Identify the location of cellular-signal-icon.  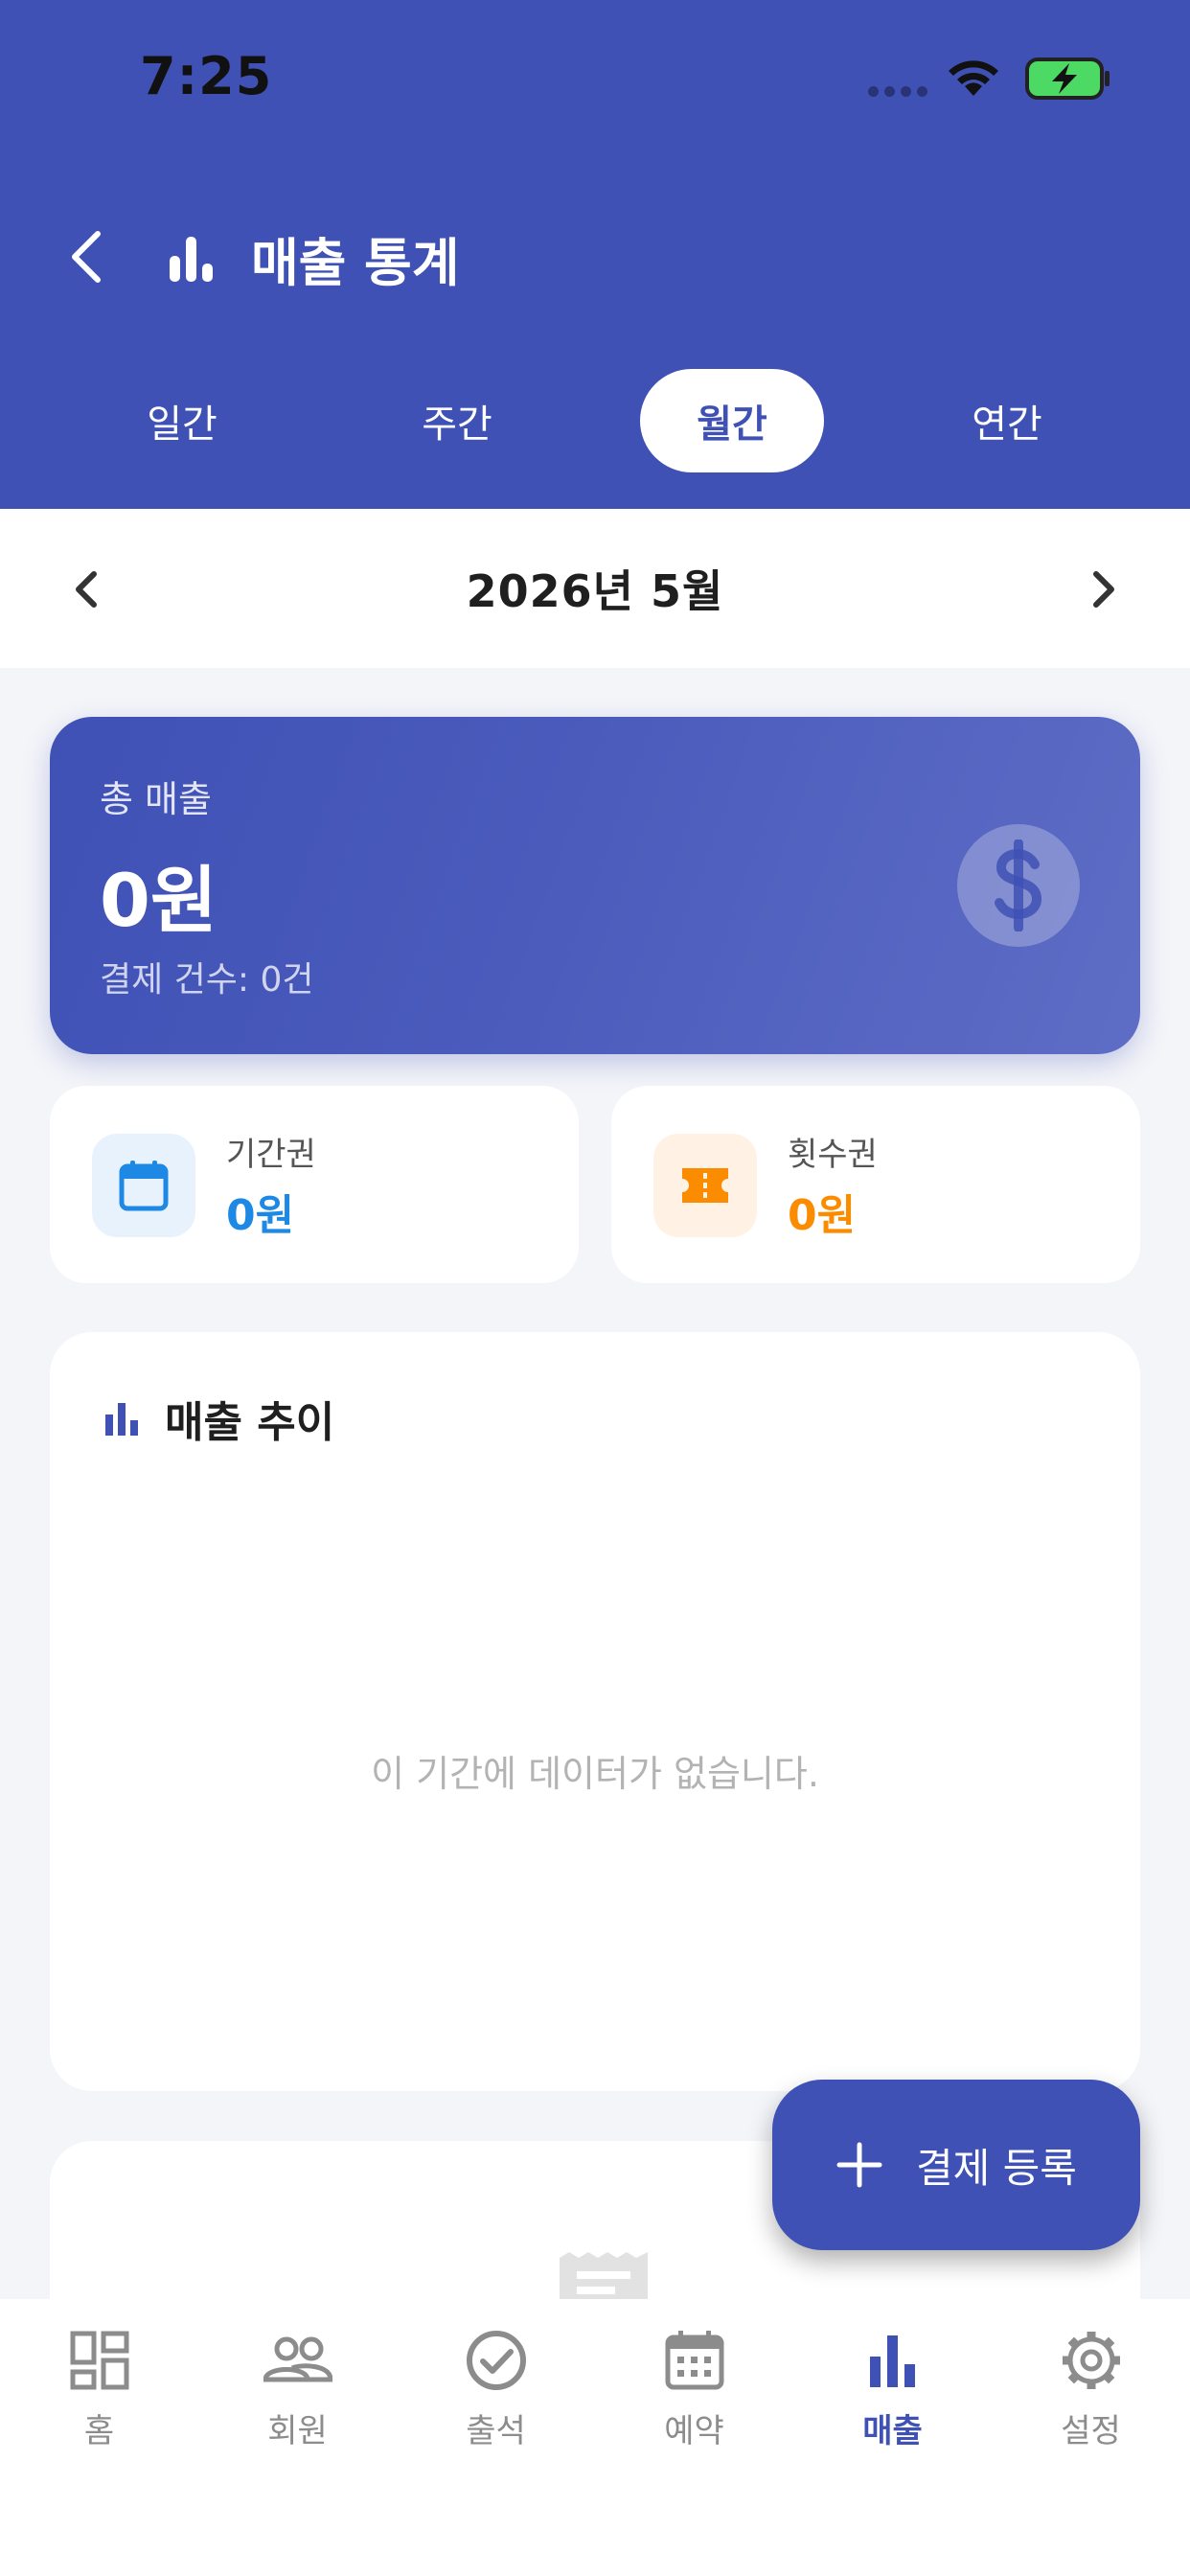
(898, 91).